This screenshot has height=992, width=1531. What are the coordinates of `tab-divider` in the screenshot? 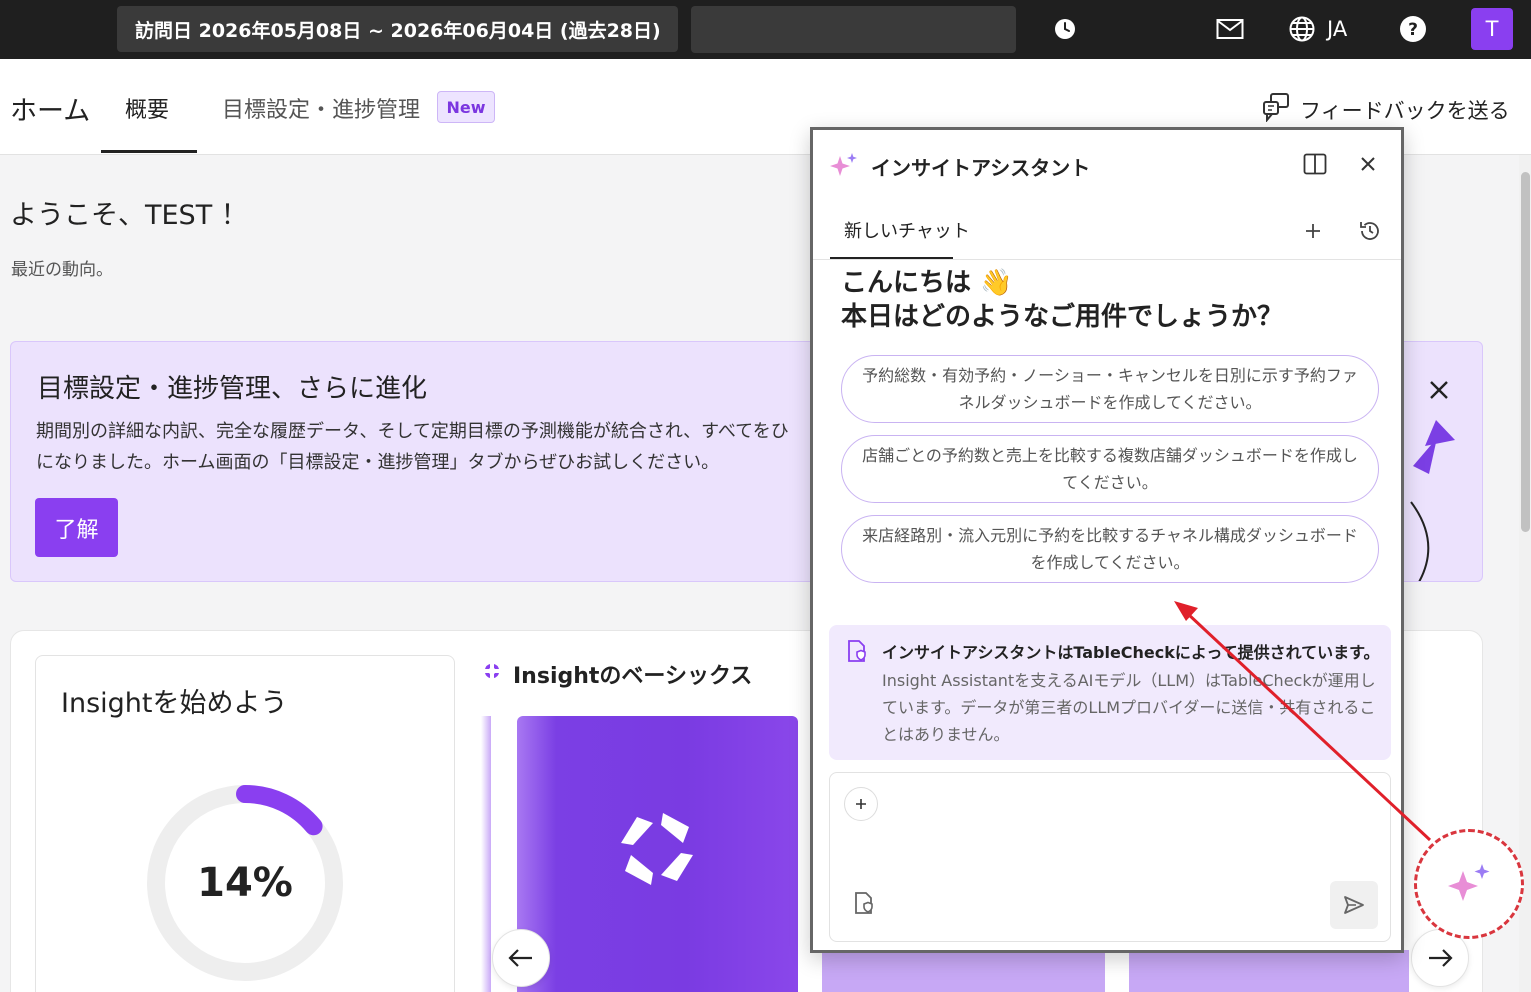 It's located at (1107, 259).